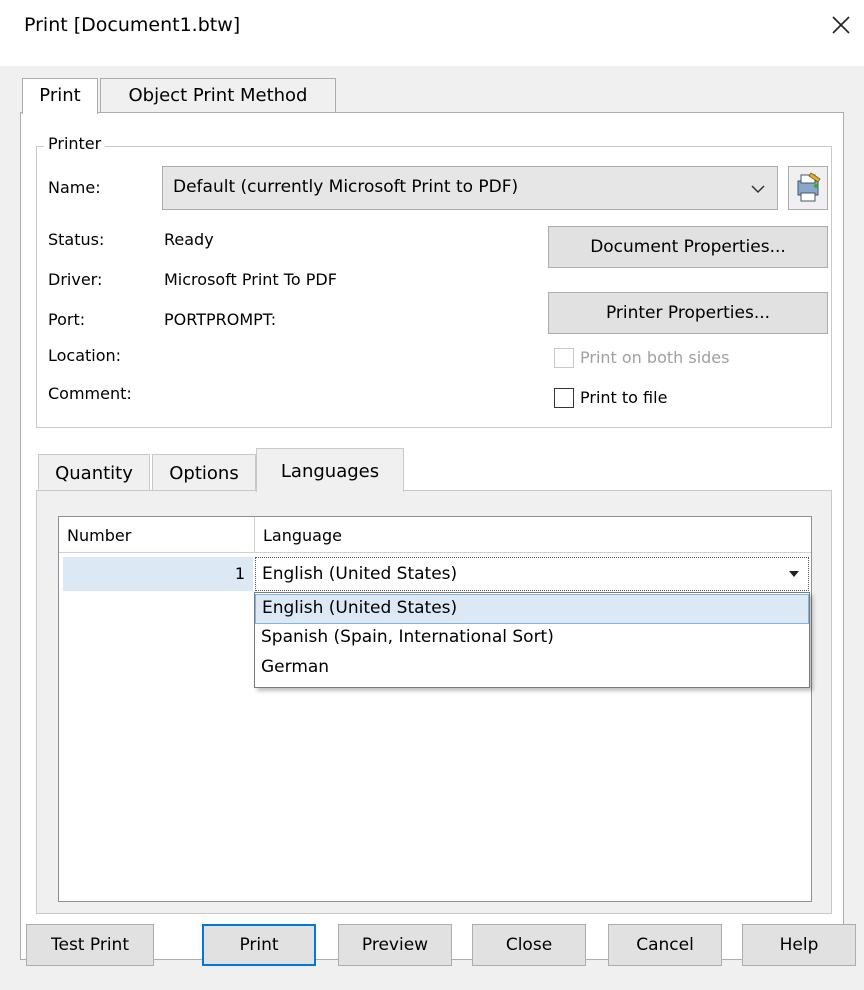 This screenshot has height=990, width=864. I want to click on window-title: Print [Document1.btw], so click(132, 25).